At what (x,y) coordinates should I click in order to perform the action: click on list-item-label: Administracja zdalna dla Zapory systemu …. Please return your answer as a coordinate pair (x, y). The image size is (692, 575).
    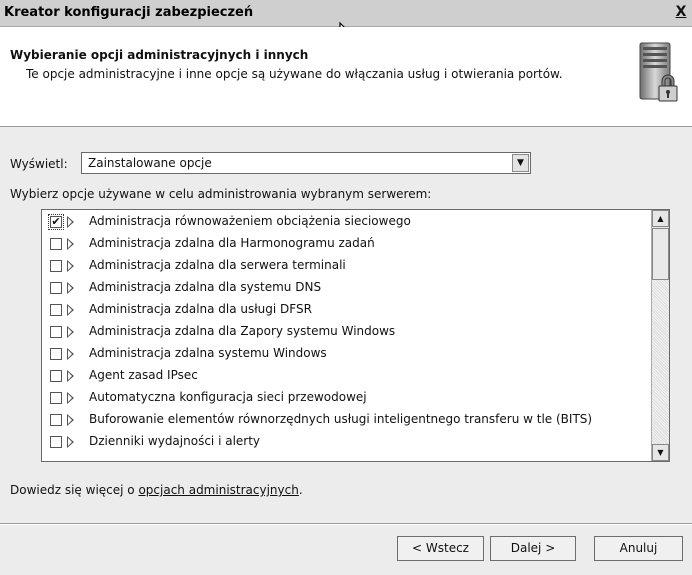
    Looking at the image, I should click on (242, 331).